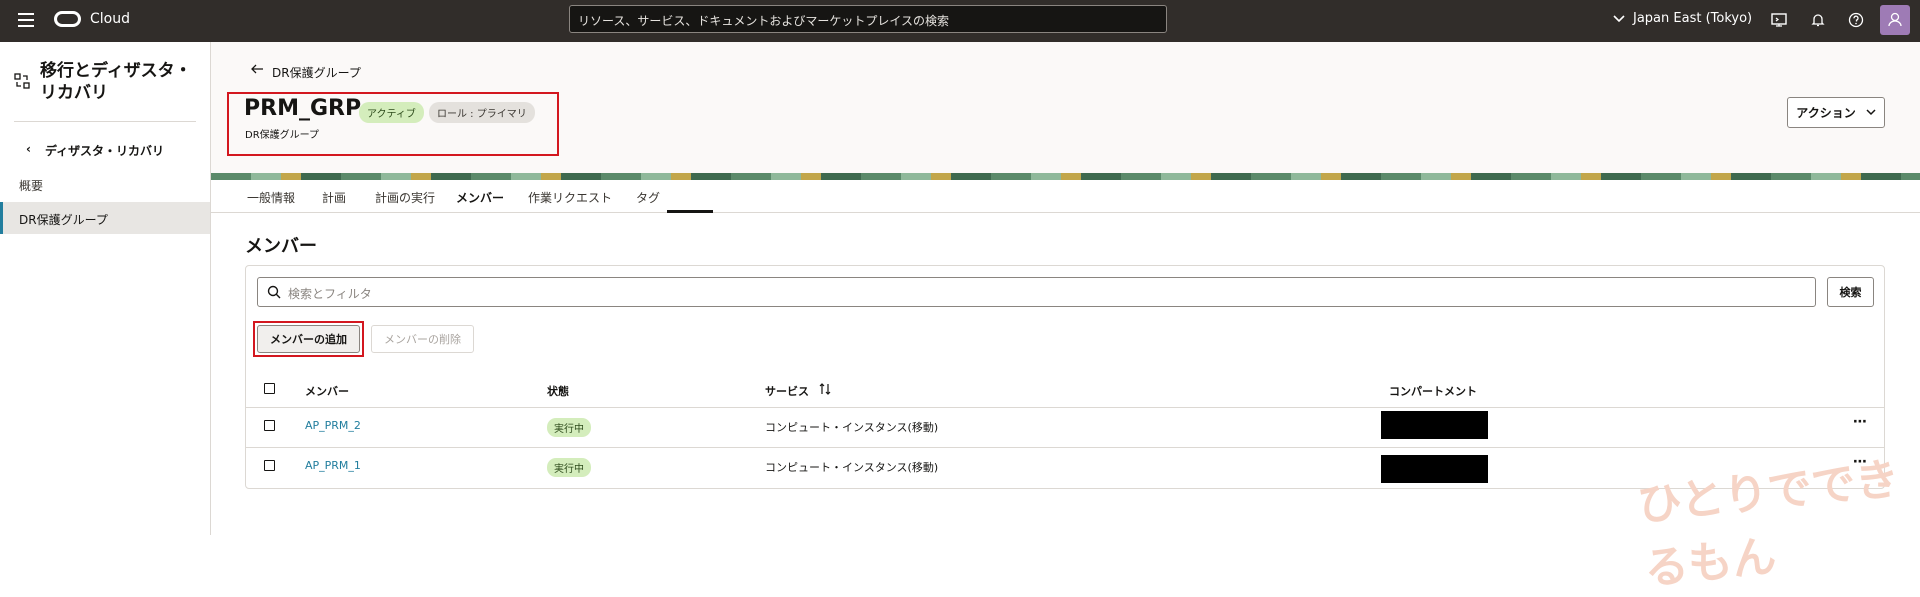  Describe the element at coordinates (333, 425) in the screenshot. I see `member-link: AP_PRM_2` at that location.